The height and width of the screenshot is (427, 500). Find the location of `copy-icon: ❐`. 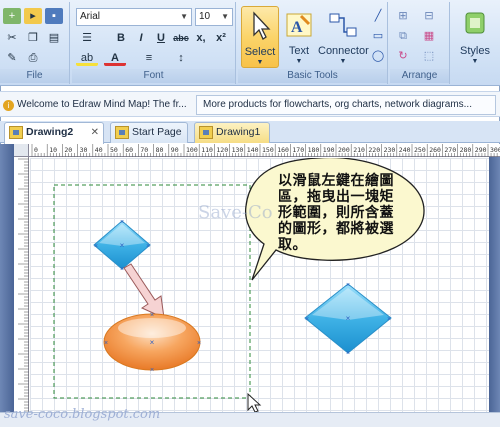

copy-icon: ❐ is located at coordinates (33, 38).